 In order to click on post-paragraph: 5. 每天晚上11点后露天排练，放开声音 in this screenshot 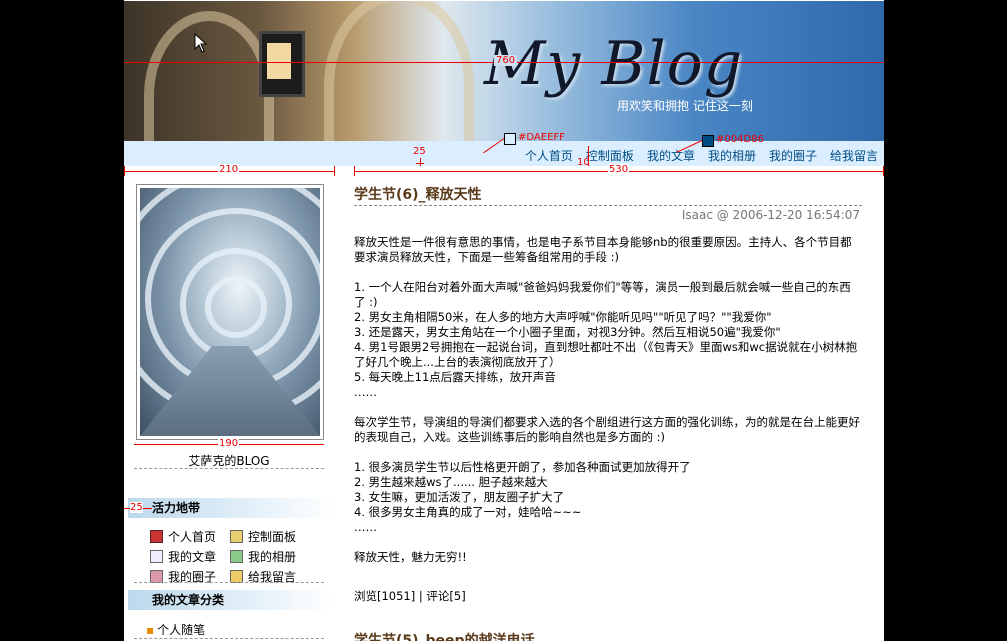, I will do `click(455, 377)`.